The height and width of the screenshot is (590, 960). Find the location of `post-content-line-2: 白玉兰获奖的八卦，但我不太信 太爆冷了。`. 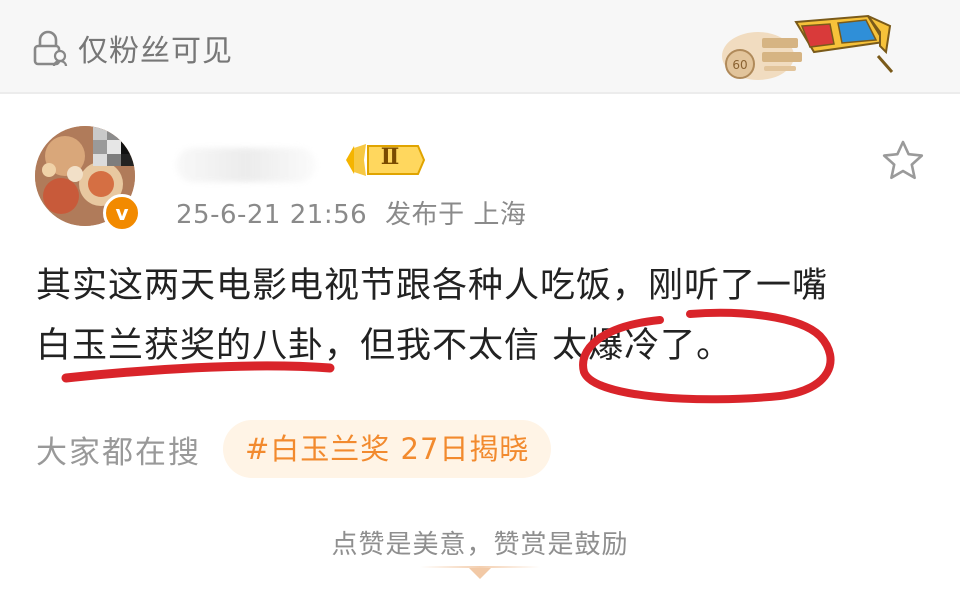

post-content-line-2: 白玉兰获奖的八卦，但我不太信 太爆冷了。 is located at coordinates (384, 346).